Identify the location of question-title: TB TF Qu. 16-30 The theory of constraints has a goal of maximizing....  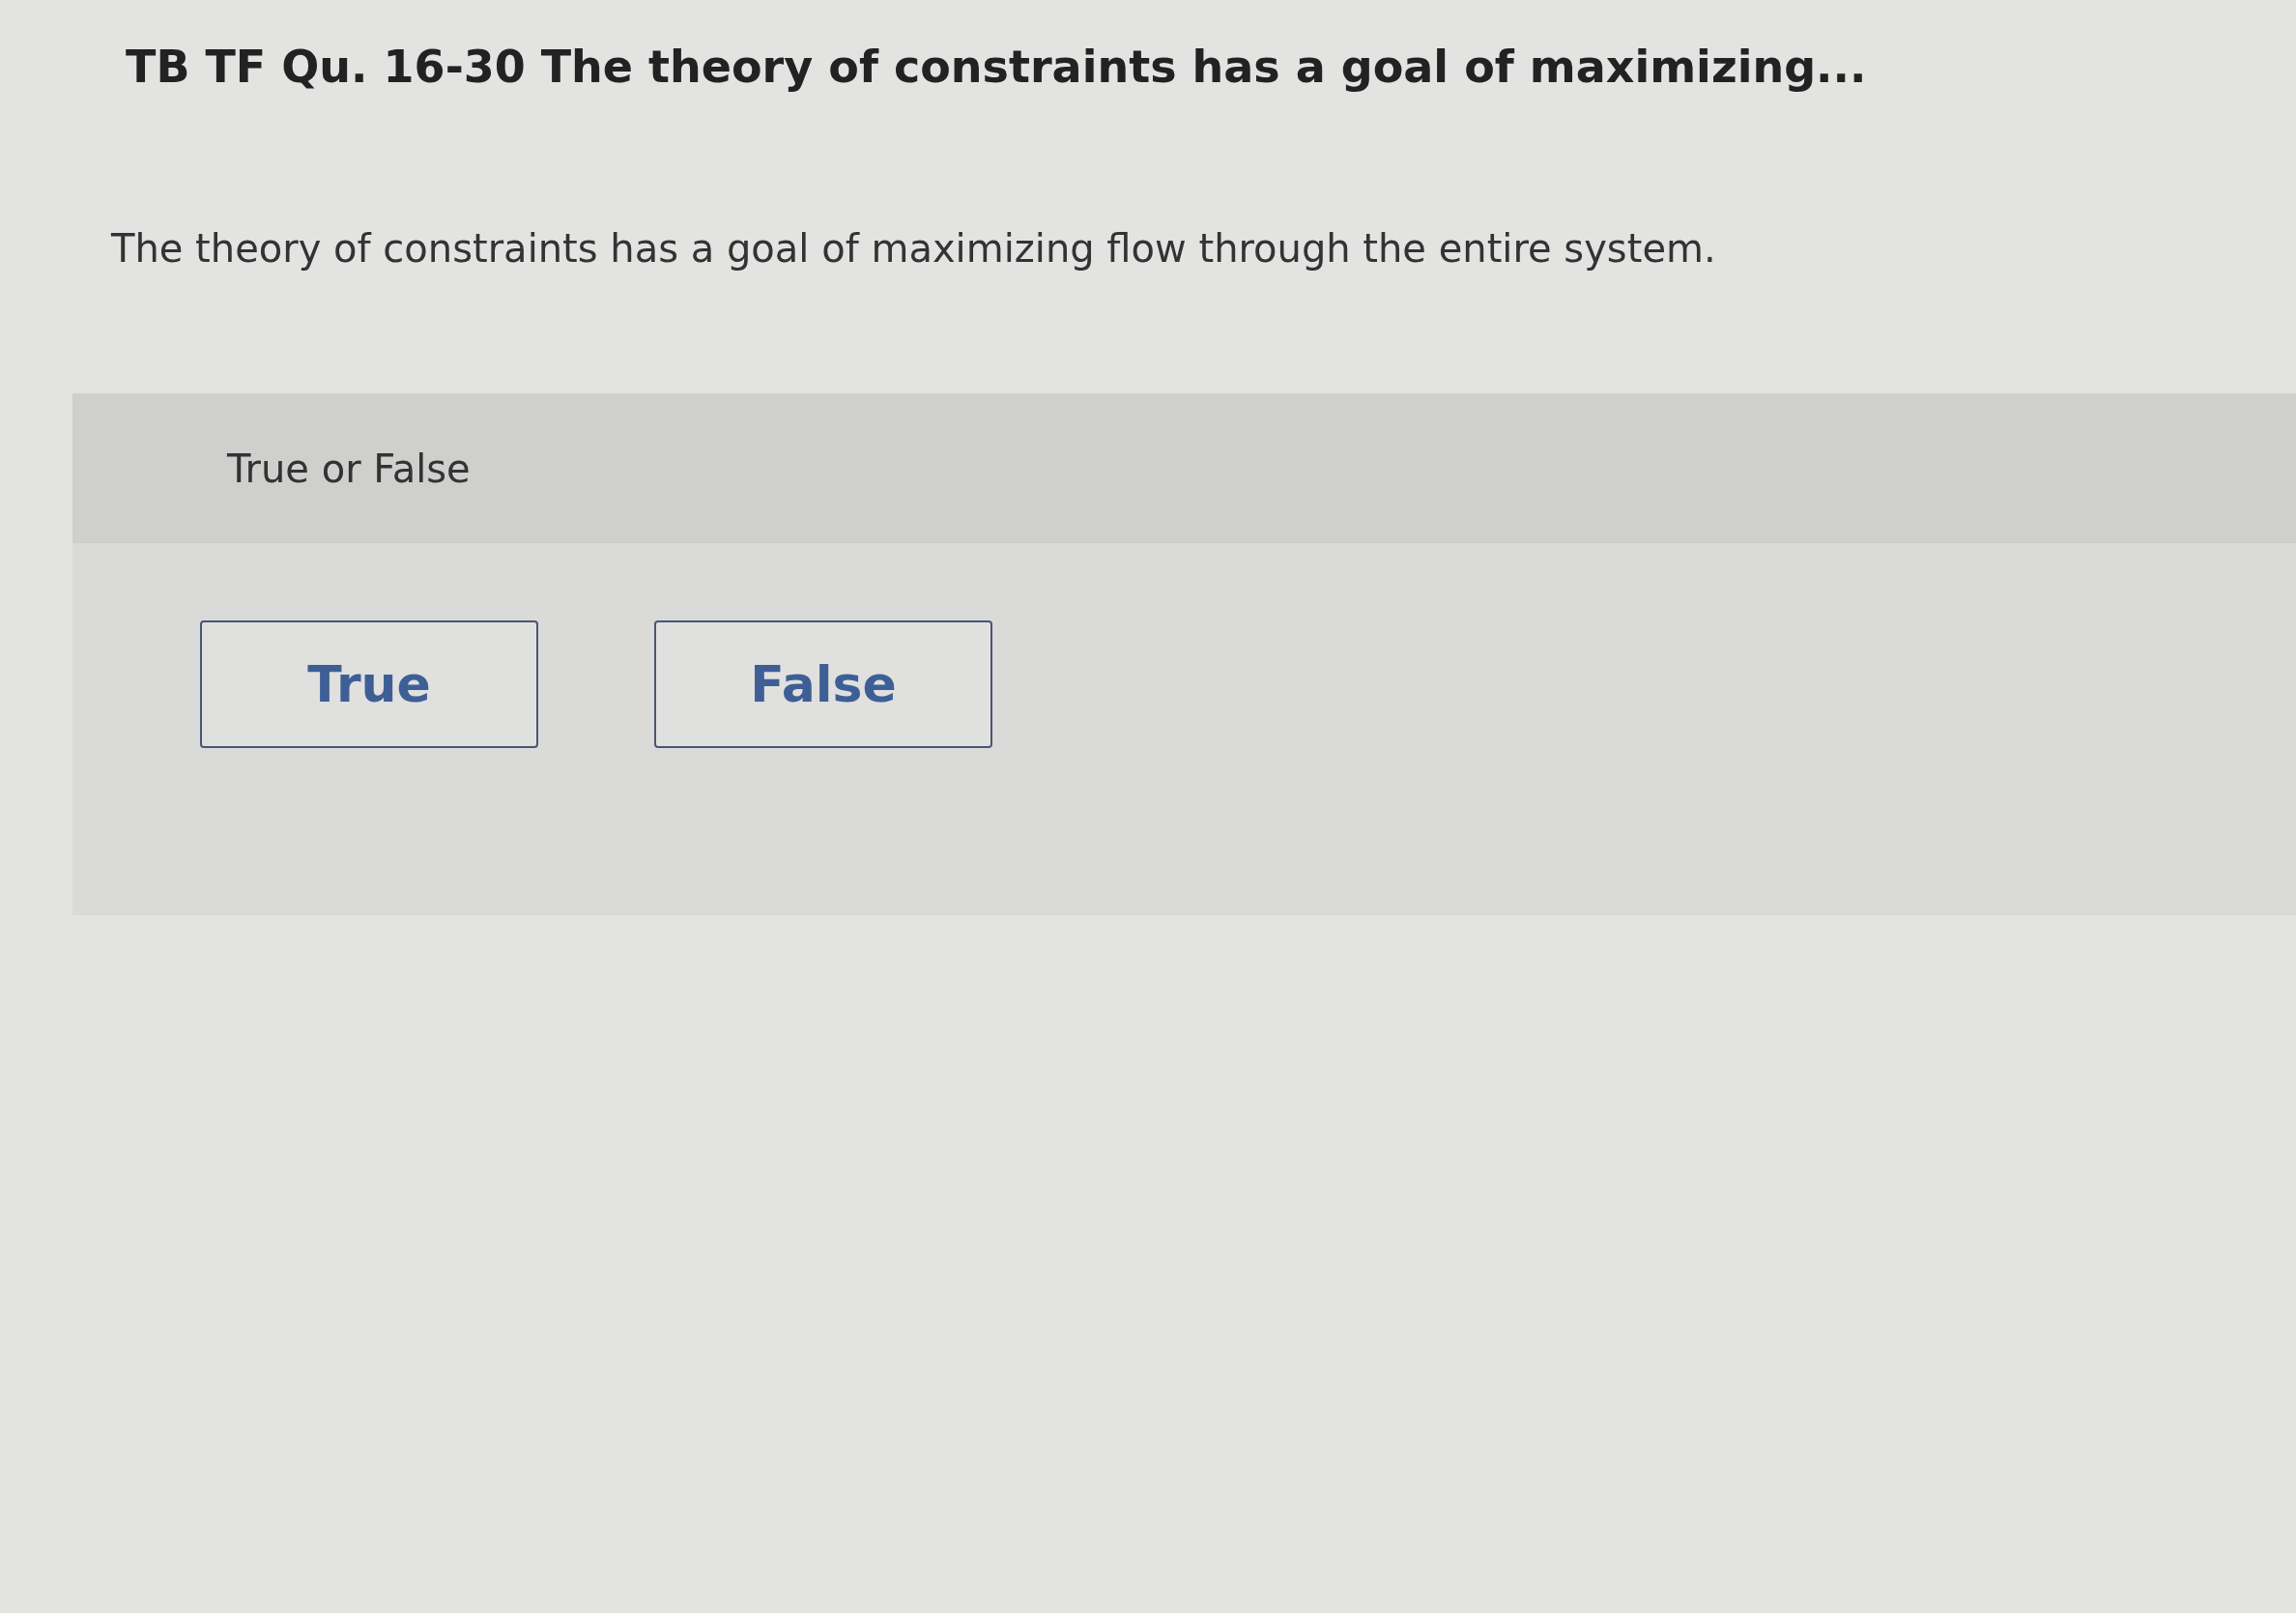
(996, 67).